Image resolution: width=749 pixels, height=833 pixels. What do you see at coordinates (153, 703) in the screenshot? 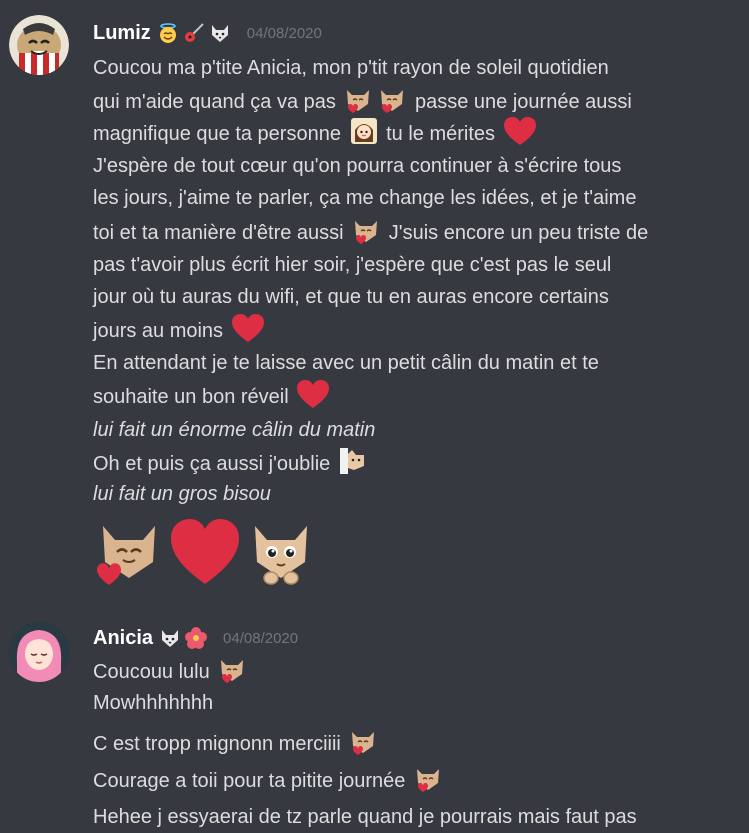
I see `message-line: Mowhhhhhhh` at bounding box center [153, 703].